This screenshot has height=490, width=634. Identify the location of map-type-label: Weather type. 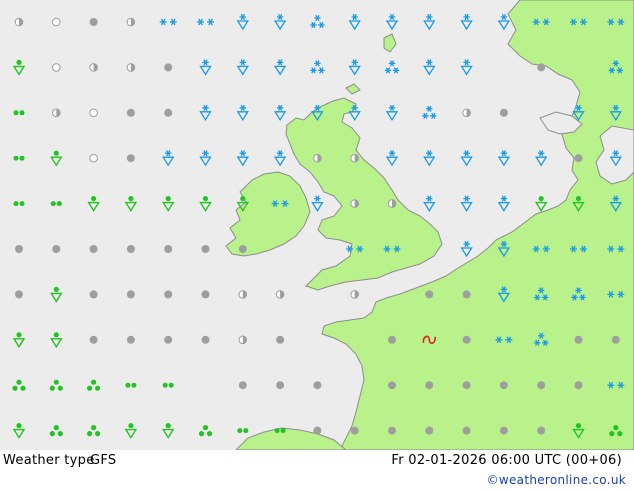
(49, 460).